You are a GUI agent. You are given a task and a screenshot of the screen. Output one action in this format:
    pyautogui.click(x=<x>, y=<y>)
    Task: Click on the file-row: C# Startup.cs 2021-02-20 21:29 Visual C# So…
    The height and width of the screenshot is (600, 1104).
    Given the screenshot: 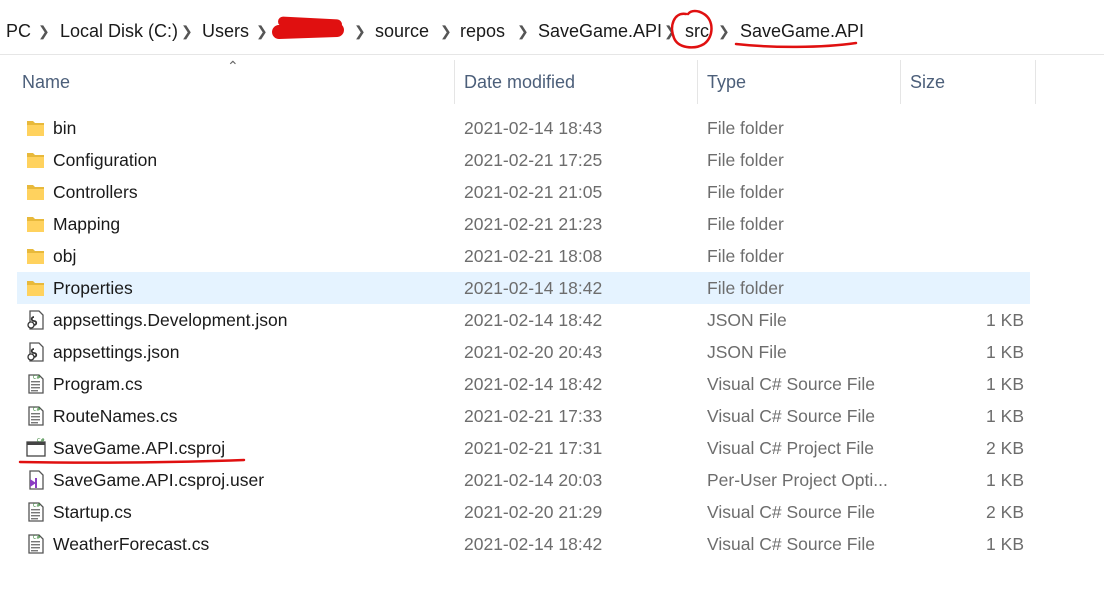 What is the action you would take?
    pyautogui.click(x=523, y=512)
    